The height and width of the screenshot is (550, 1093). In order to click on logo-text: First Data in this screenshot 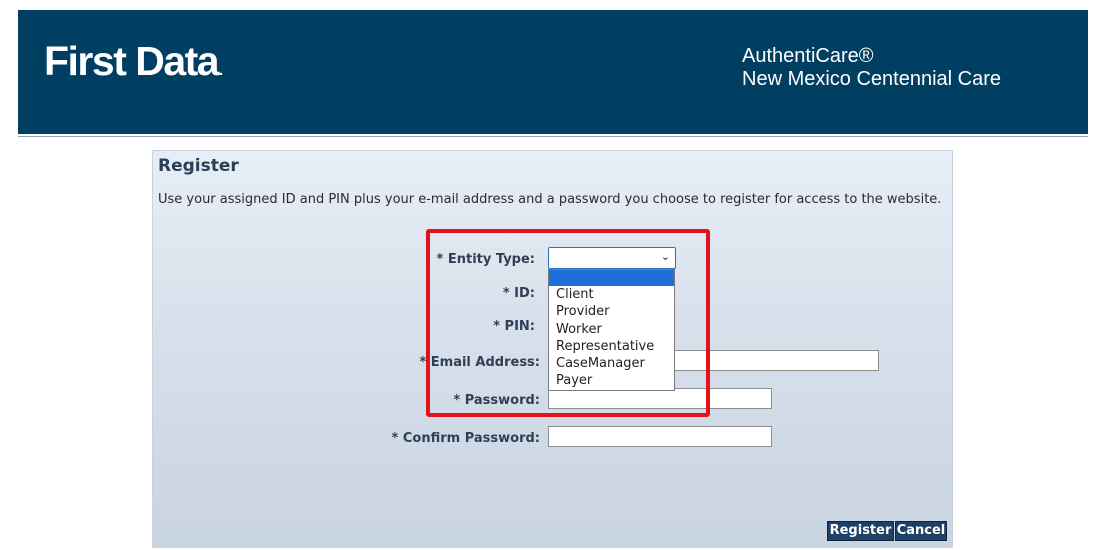, I will do `click(132, 61)`.